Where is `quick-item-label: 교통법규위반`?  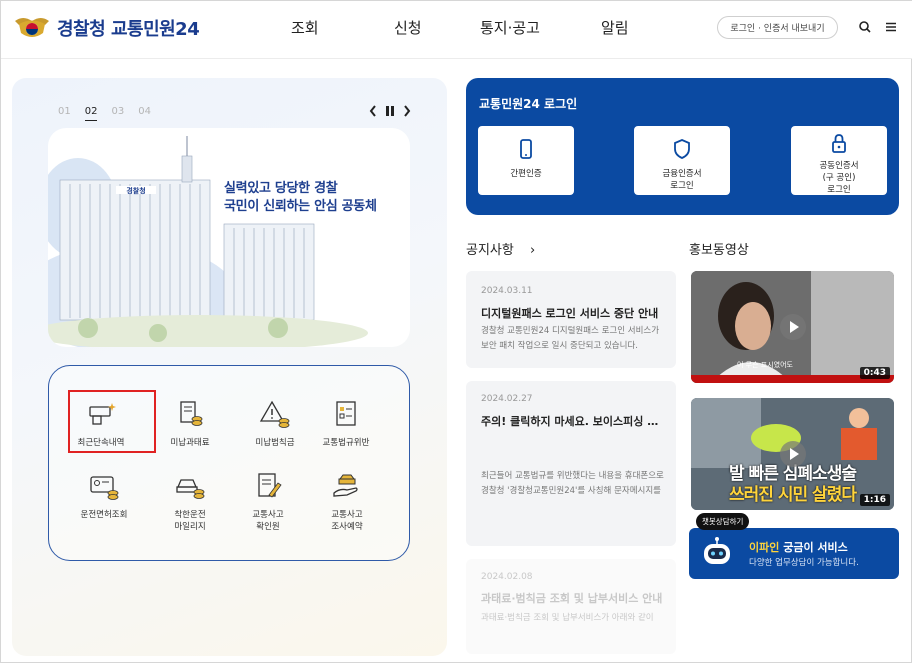
quick-item-label: 교통법규위반 is located at coordinates (346, 443).